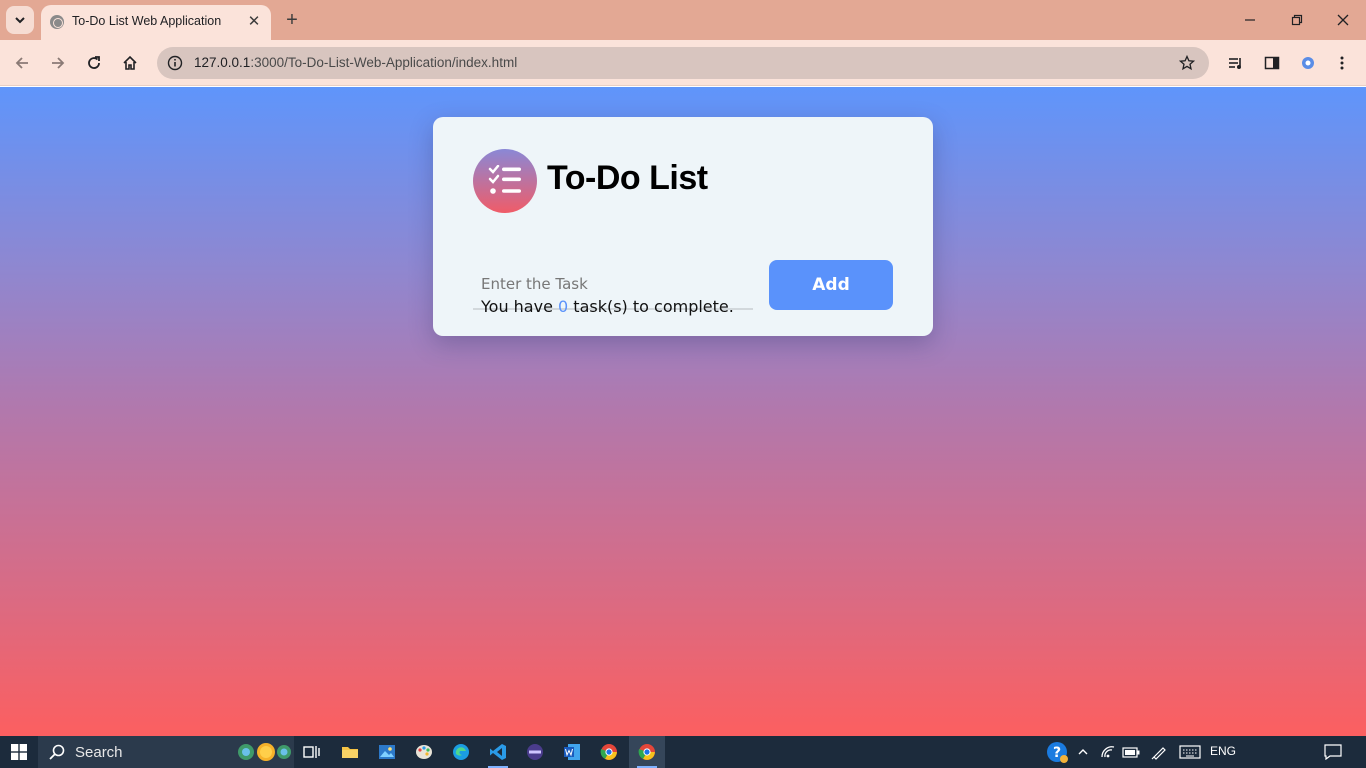  I want to click on restore-icon, so click(1297, 20).